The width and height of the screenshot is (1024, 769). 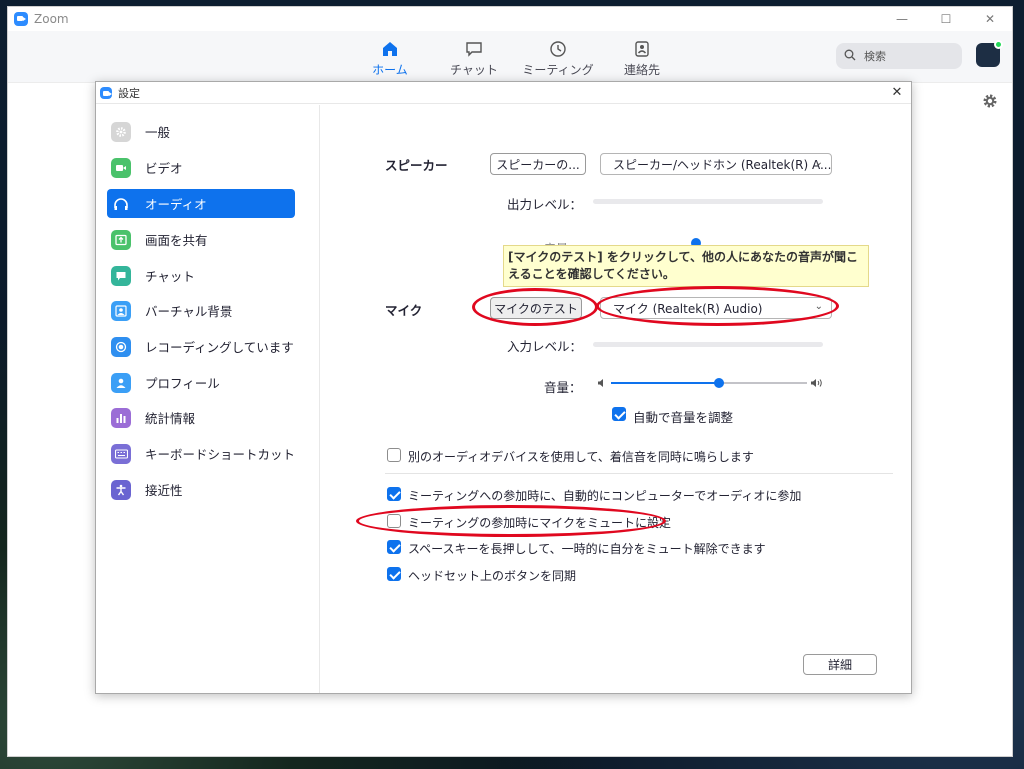 I want to click on sidebar-item-profile: プロフィール, so click(x=201, y=382).